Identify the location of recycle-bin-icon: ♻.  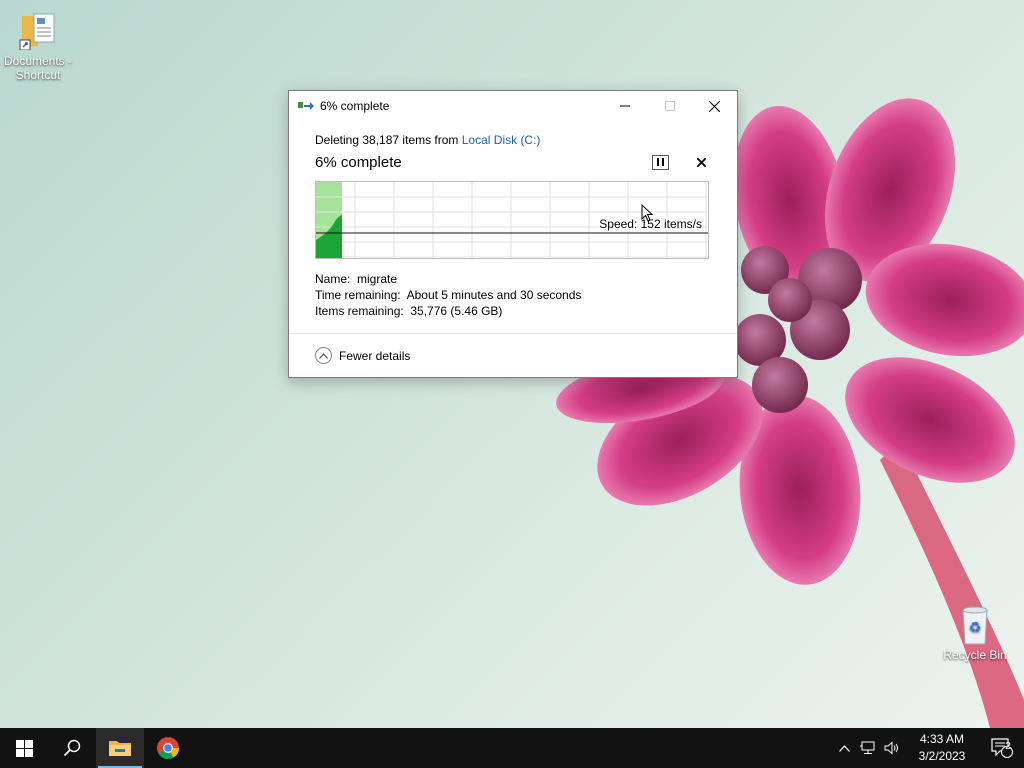
(975, 624).